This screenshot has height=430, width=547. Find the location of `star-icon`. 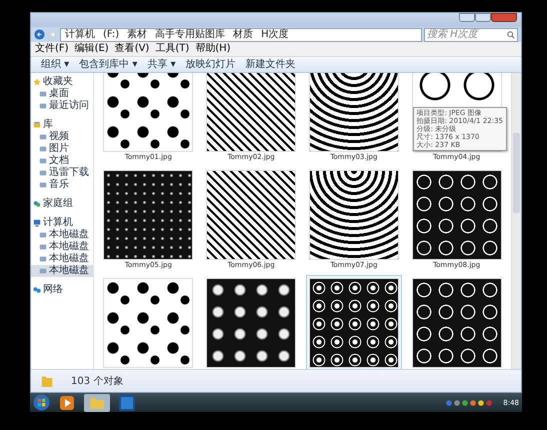

star-icon is located at coordinates (37, 82).